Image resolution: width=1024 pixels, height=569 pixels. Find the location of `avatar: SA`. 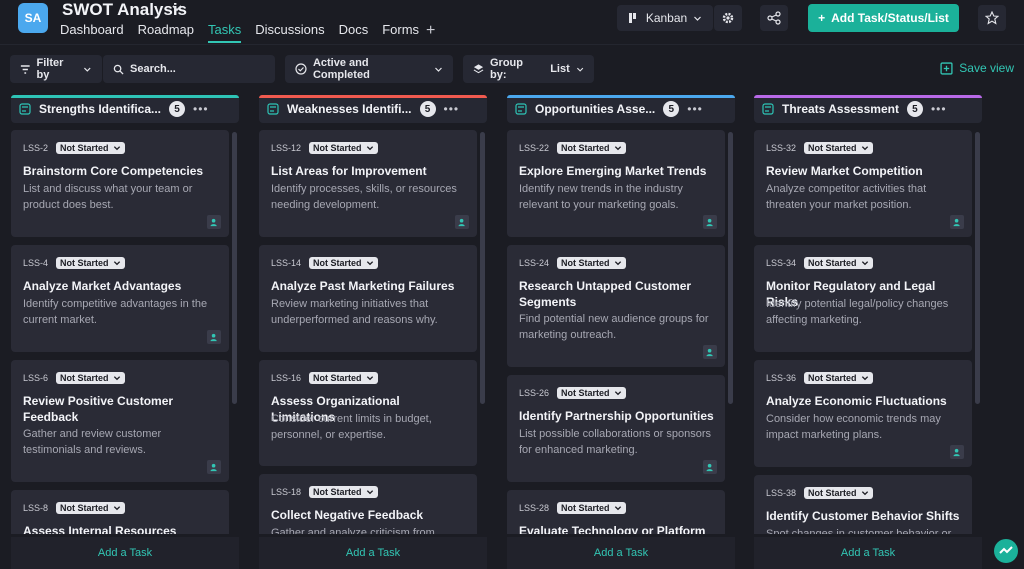

avatar: SA is located at coordinates (33, 18).